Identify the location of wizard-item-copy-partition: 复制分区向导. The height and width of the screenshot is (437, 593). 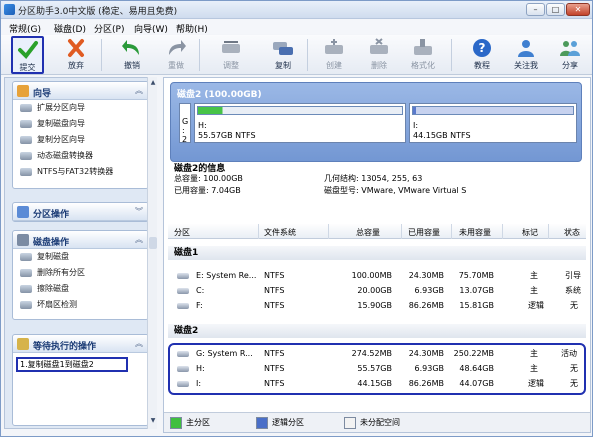
(80, 140).